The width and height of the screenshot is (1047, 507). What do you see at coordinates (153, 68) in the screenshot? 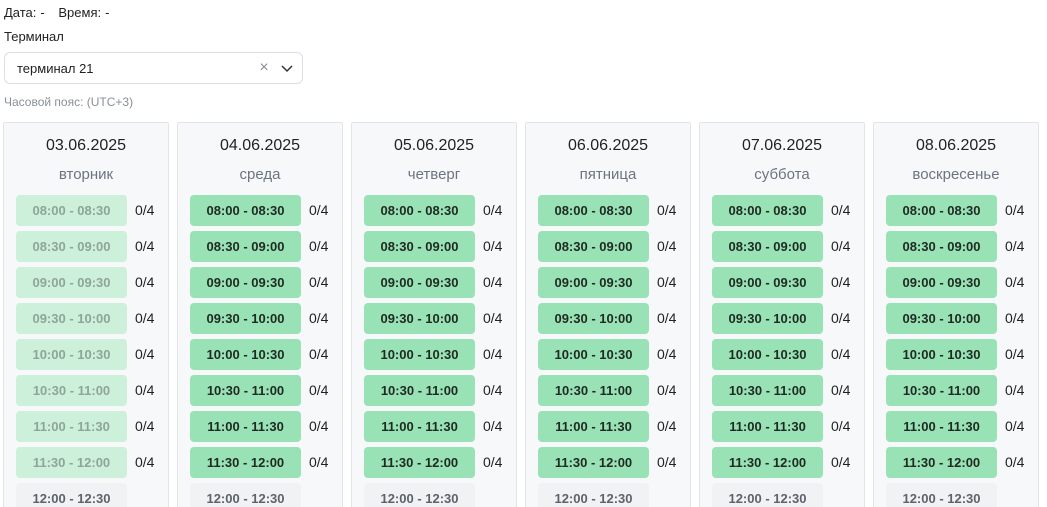
I see `terminal-select: терминал 21 ×` at bounding box center [153, 68].